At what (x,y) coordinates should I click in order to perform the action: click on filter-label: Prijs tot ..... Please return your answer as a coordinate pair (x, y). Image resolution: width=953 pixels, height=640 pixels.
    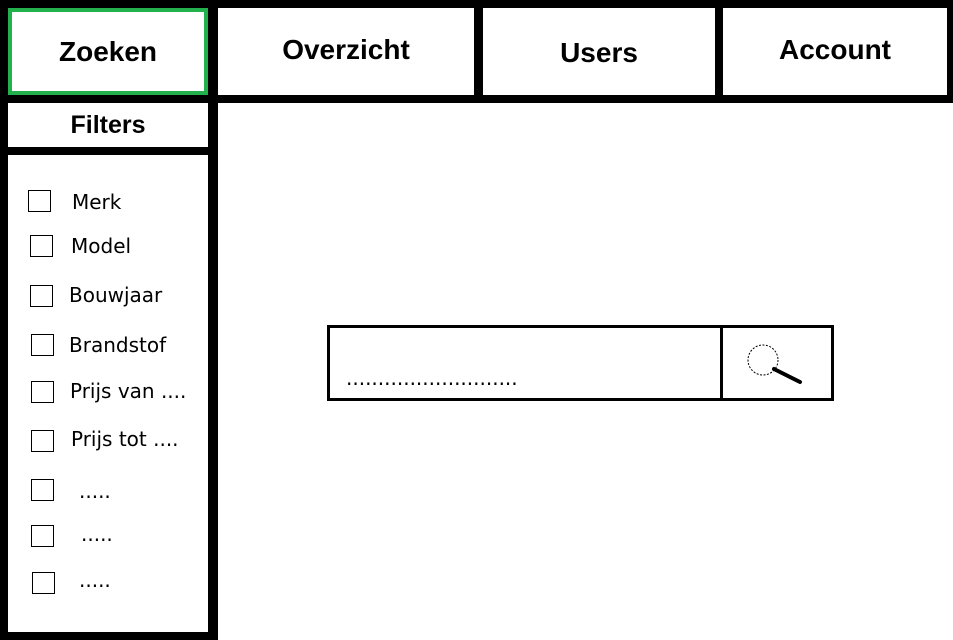
    Looking at the image, I should click on (125, 439).